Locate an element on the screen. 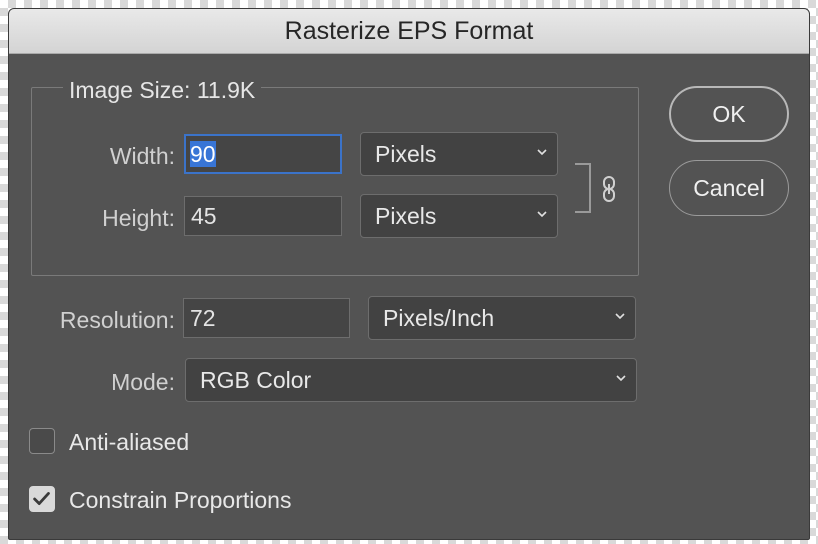 The height and width of the screenshot is (544, 818). constrain-proportions-label: Constrain Proportions is located at coordinates (180, 500).